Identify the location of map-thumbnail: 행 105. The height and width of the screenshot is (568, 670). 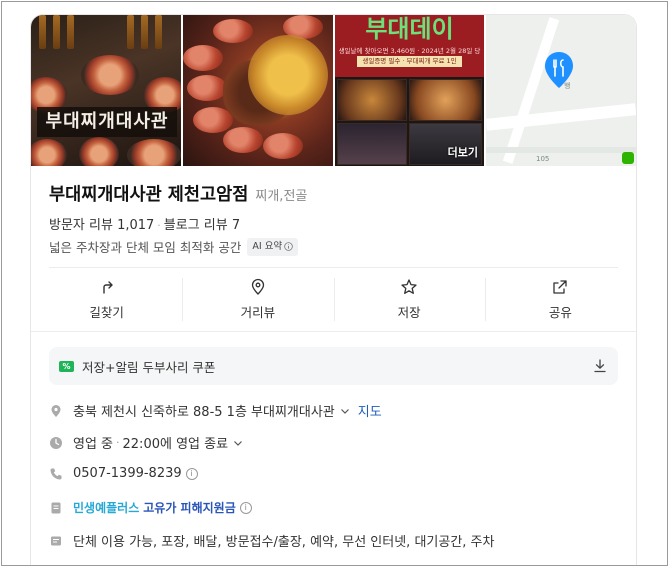
(561, 90).